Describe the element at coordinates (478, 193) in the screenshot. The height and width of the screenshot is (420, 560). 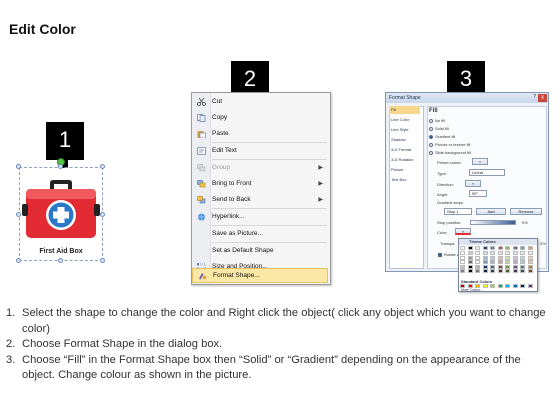
I see `angle-input: 90°` at that location.